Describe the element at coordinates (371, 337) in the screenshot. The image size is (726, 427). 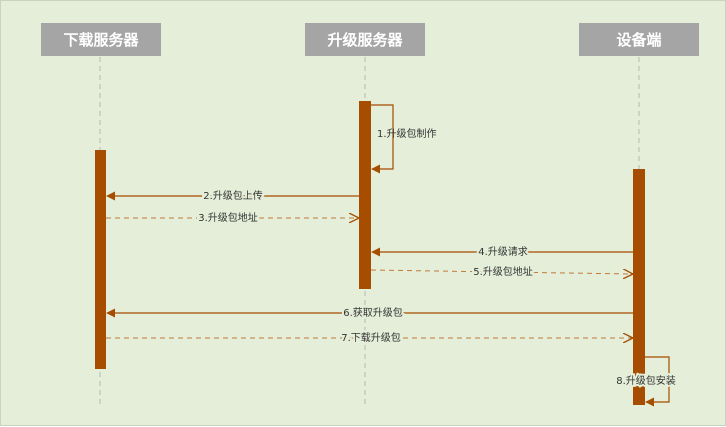
I see `message-7-label: 7.下载升级包` at that location.